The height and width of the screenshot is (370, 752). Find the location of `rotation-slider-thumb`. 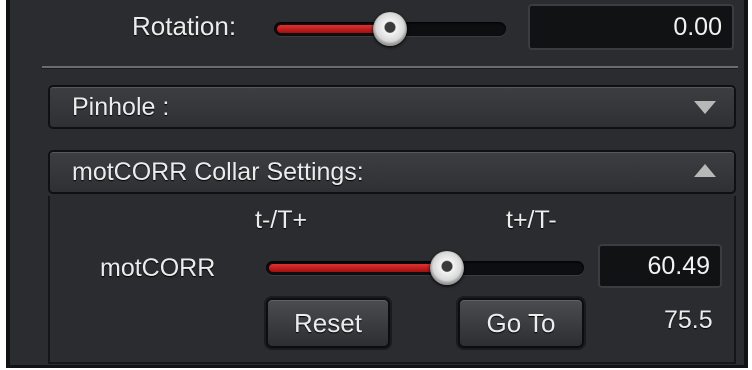

rotation-slider-thumb is located at coordinates (390, 29).